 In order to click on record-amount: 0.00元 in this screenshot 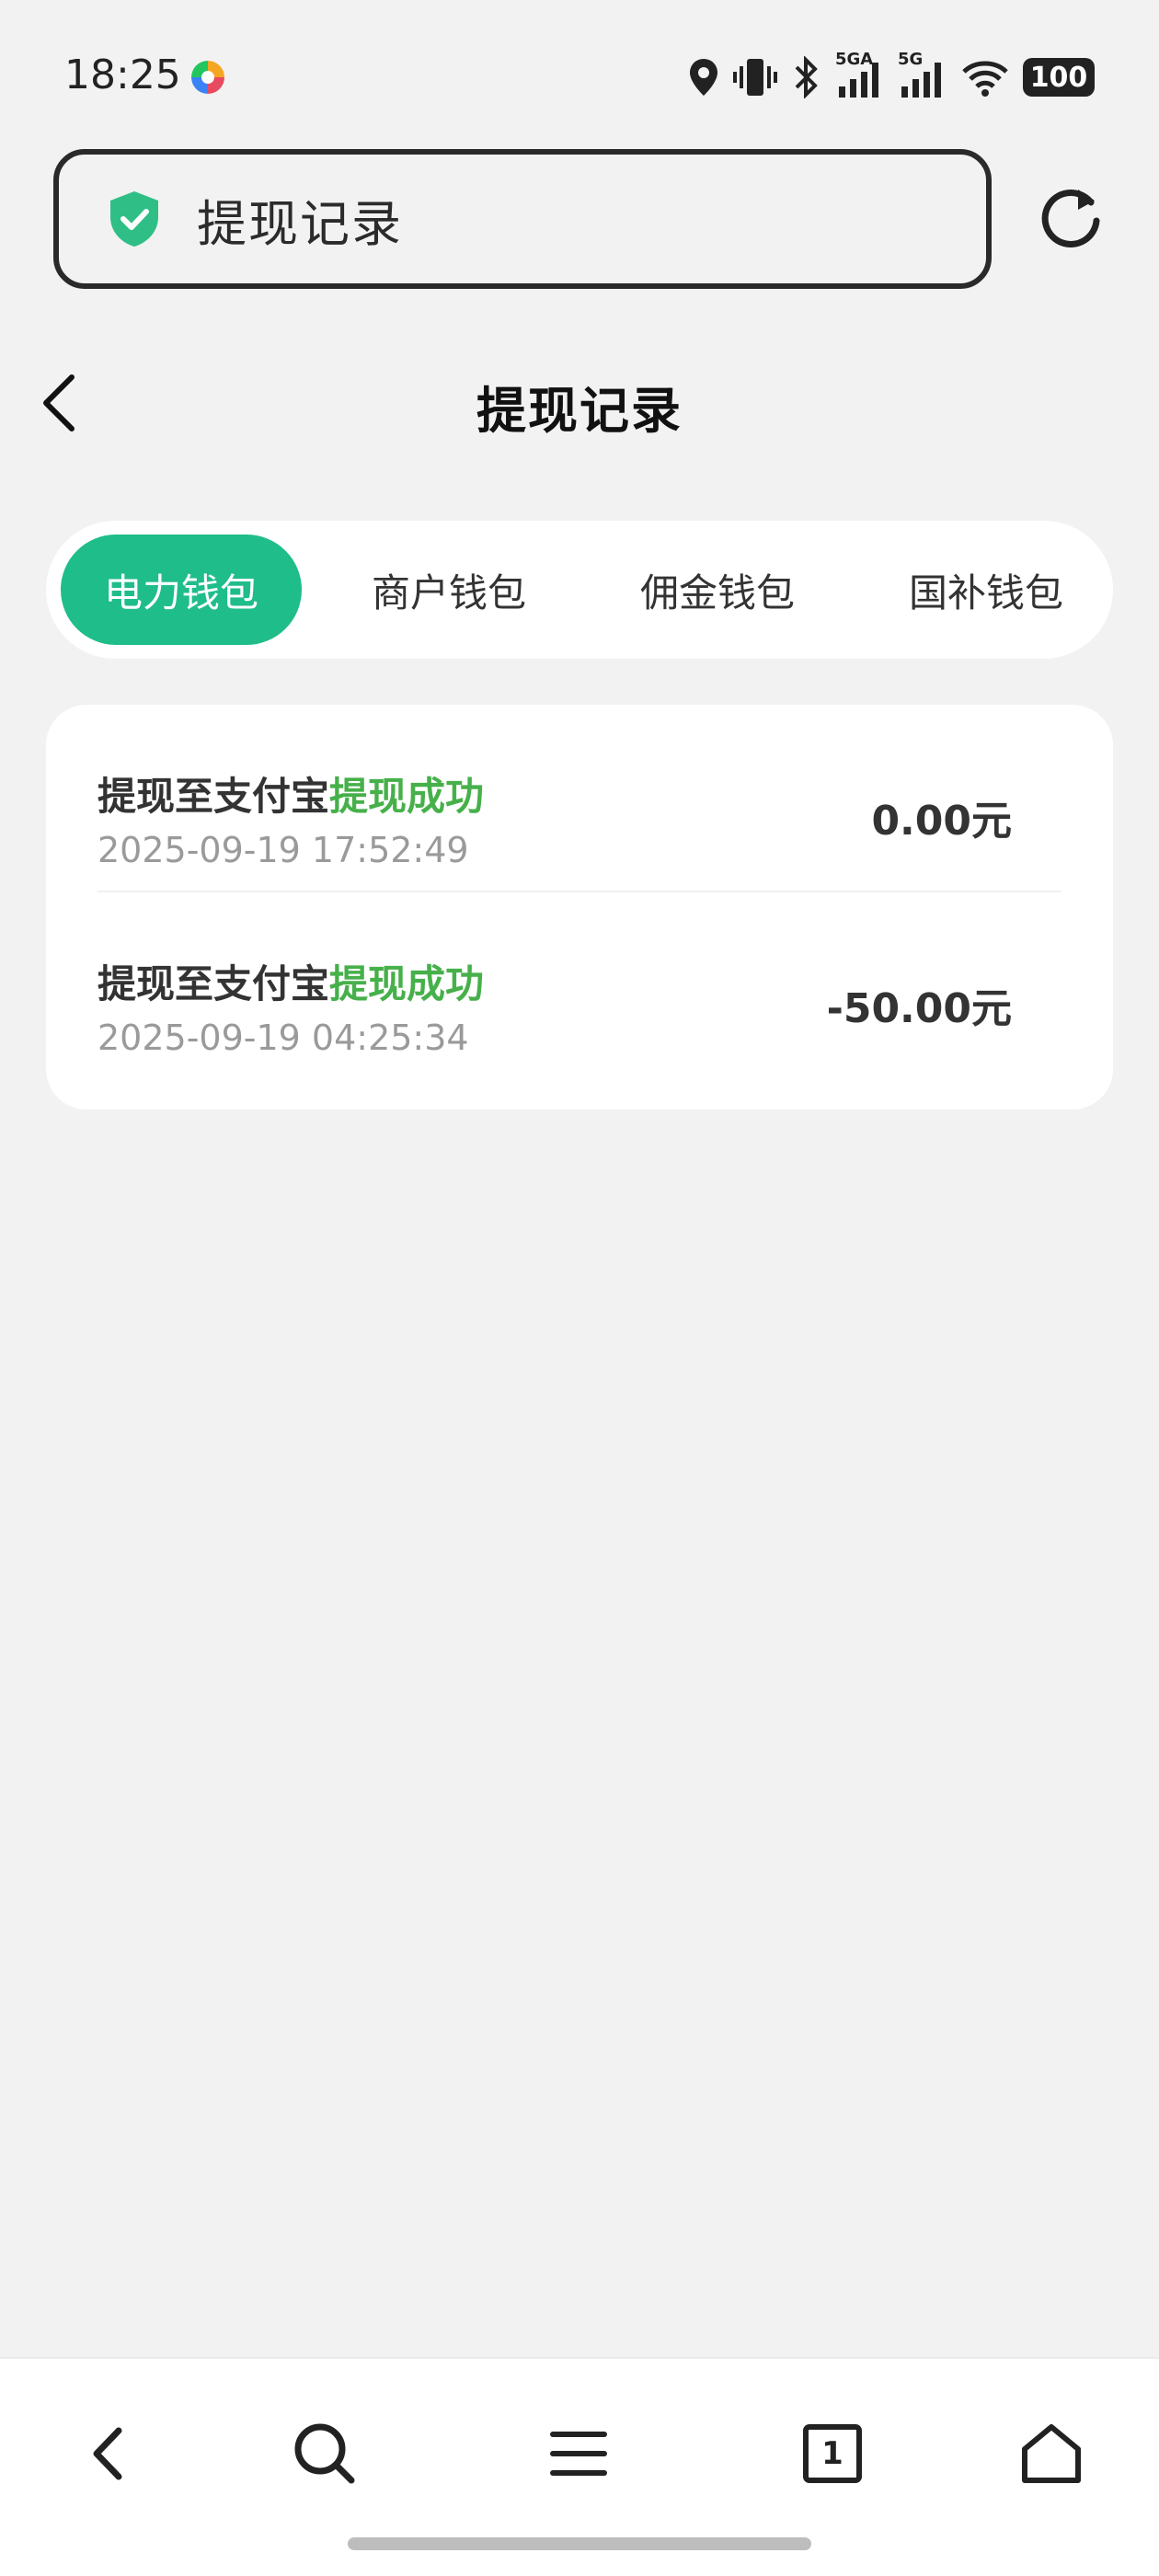, I will do `click(941, 821)`.